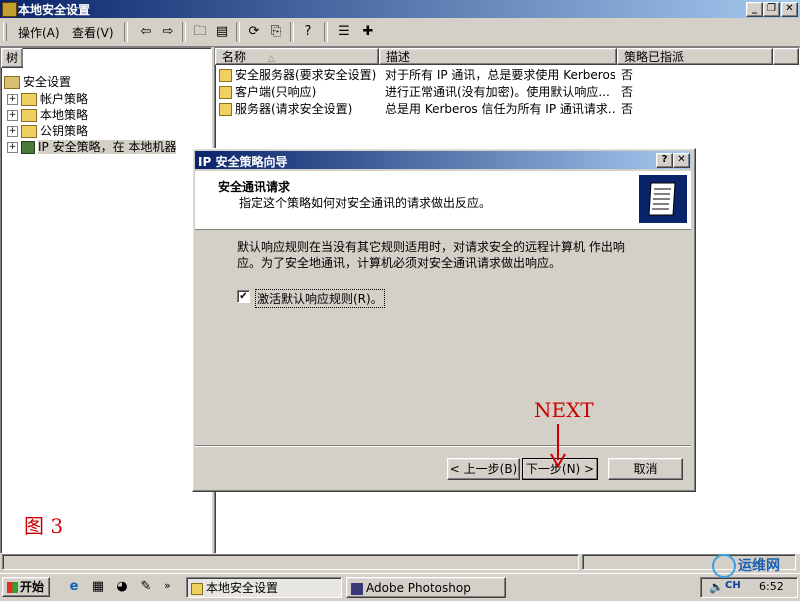  Describe the element at coordinates (716, 587) in the screenshot. I see `speaker-icon: 🔈` at that location.